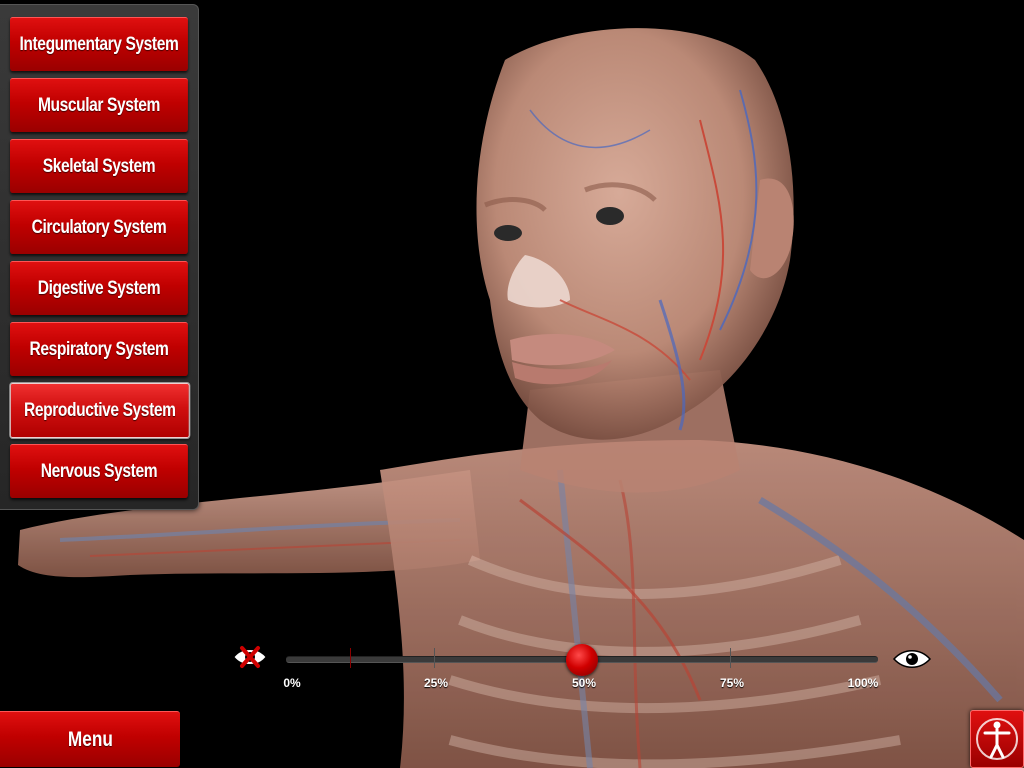 The image size is (1024, 768). Describe the element at coordinates (732, 683) in the screenshot. I see `tick-label-75: 75%` at that location.